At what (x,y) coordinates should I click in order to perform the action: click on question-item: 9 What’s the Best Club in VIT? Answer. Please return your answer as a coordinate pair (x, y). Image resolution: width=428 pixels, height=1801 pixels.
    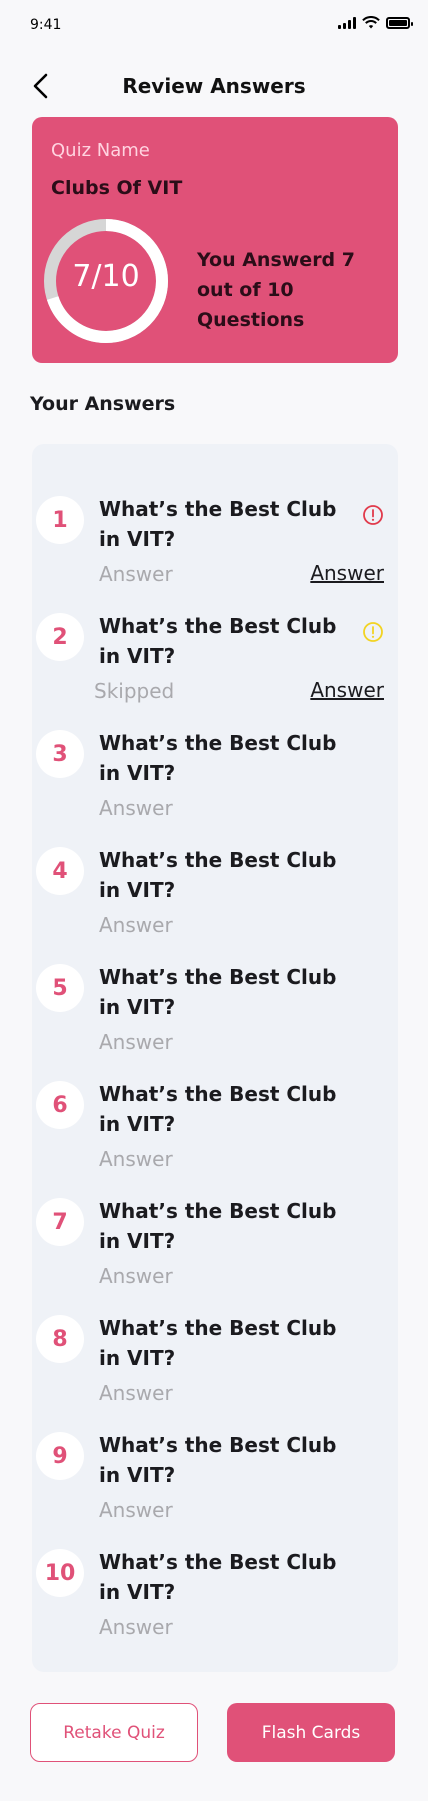
    Looking at the image, I should click on (215, 1478).